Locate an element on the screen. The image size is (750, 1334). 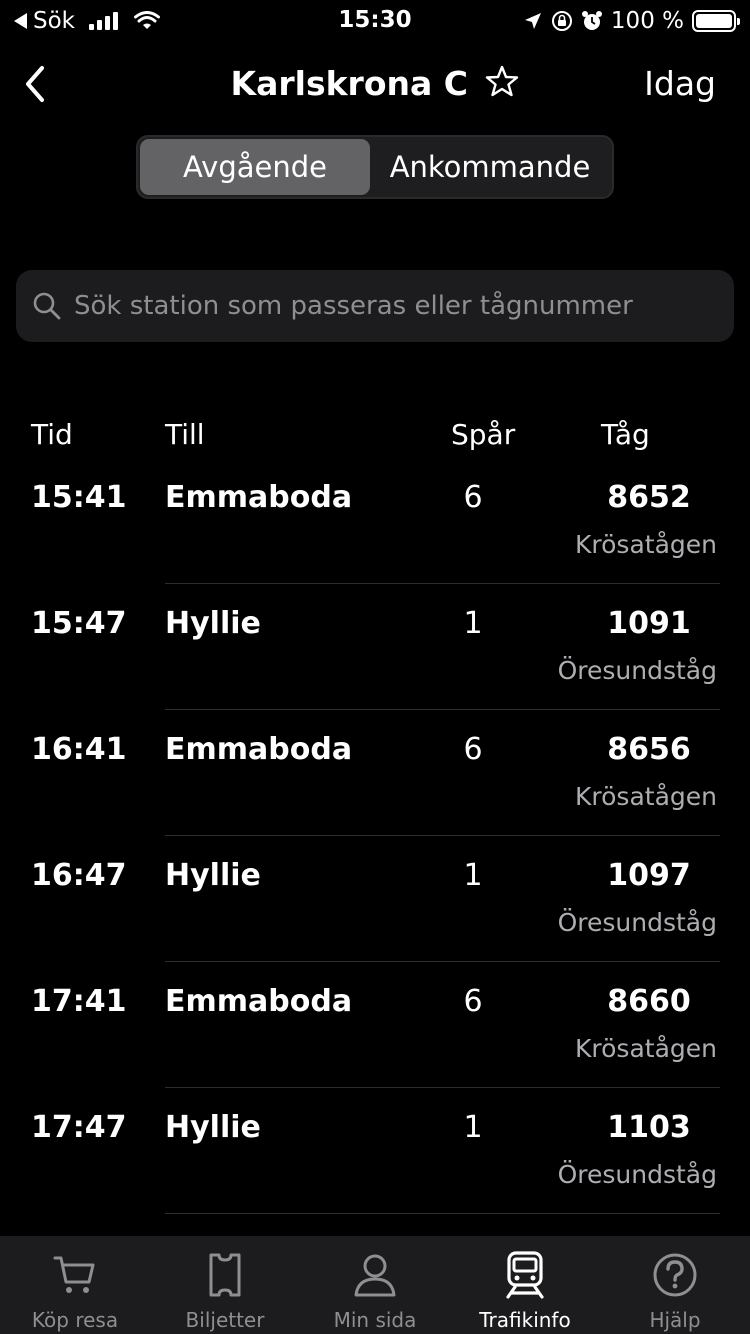
departure-time: 16:41 is located at coordinates (79, 749).